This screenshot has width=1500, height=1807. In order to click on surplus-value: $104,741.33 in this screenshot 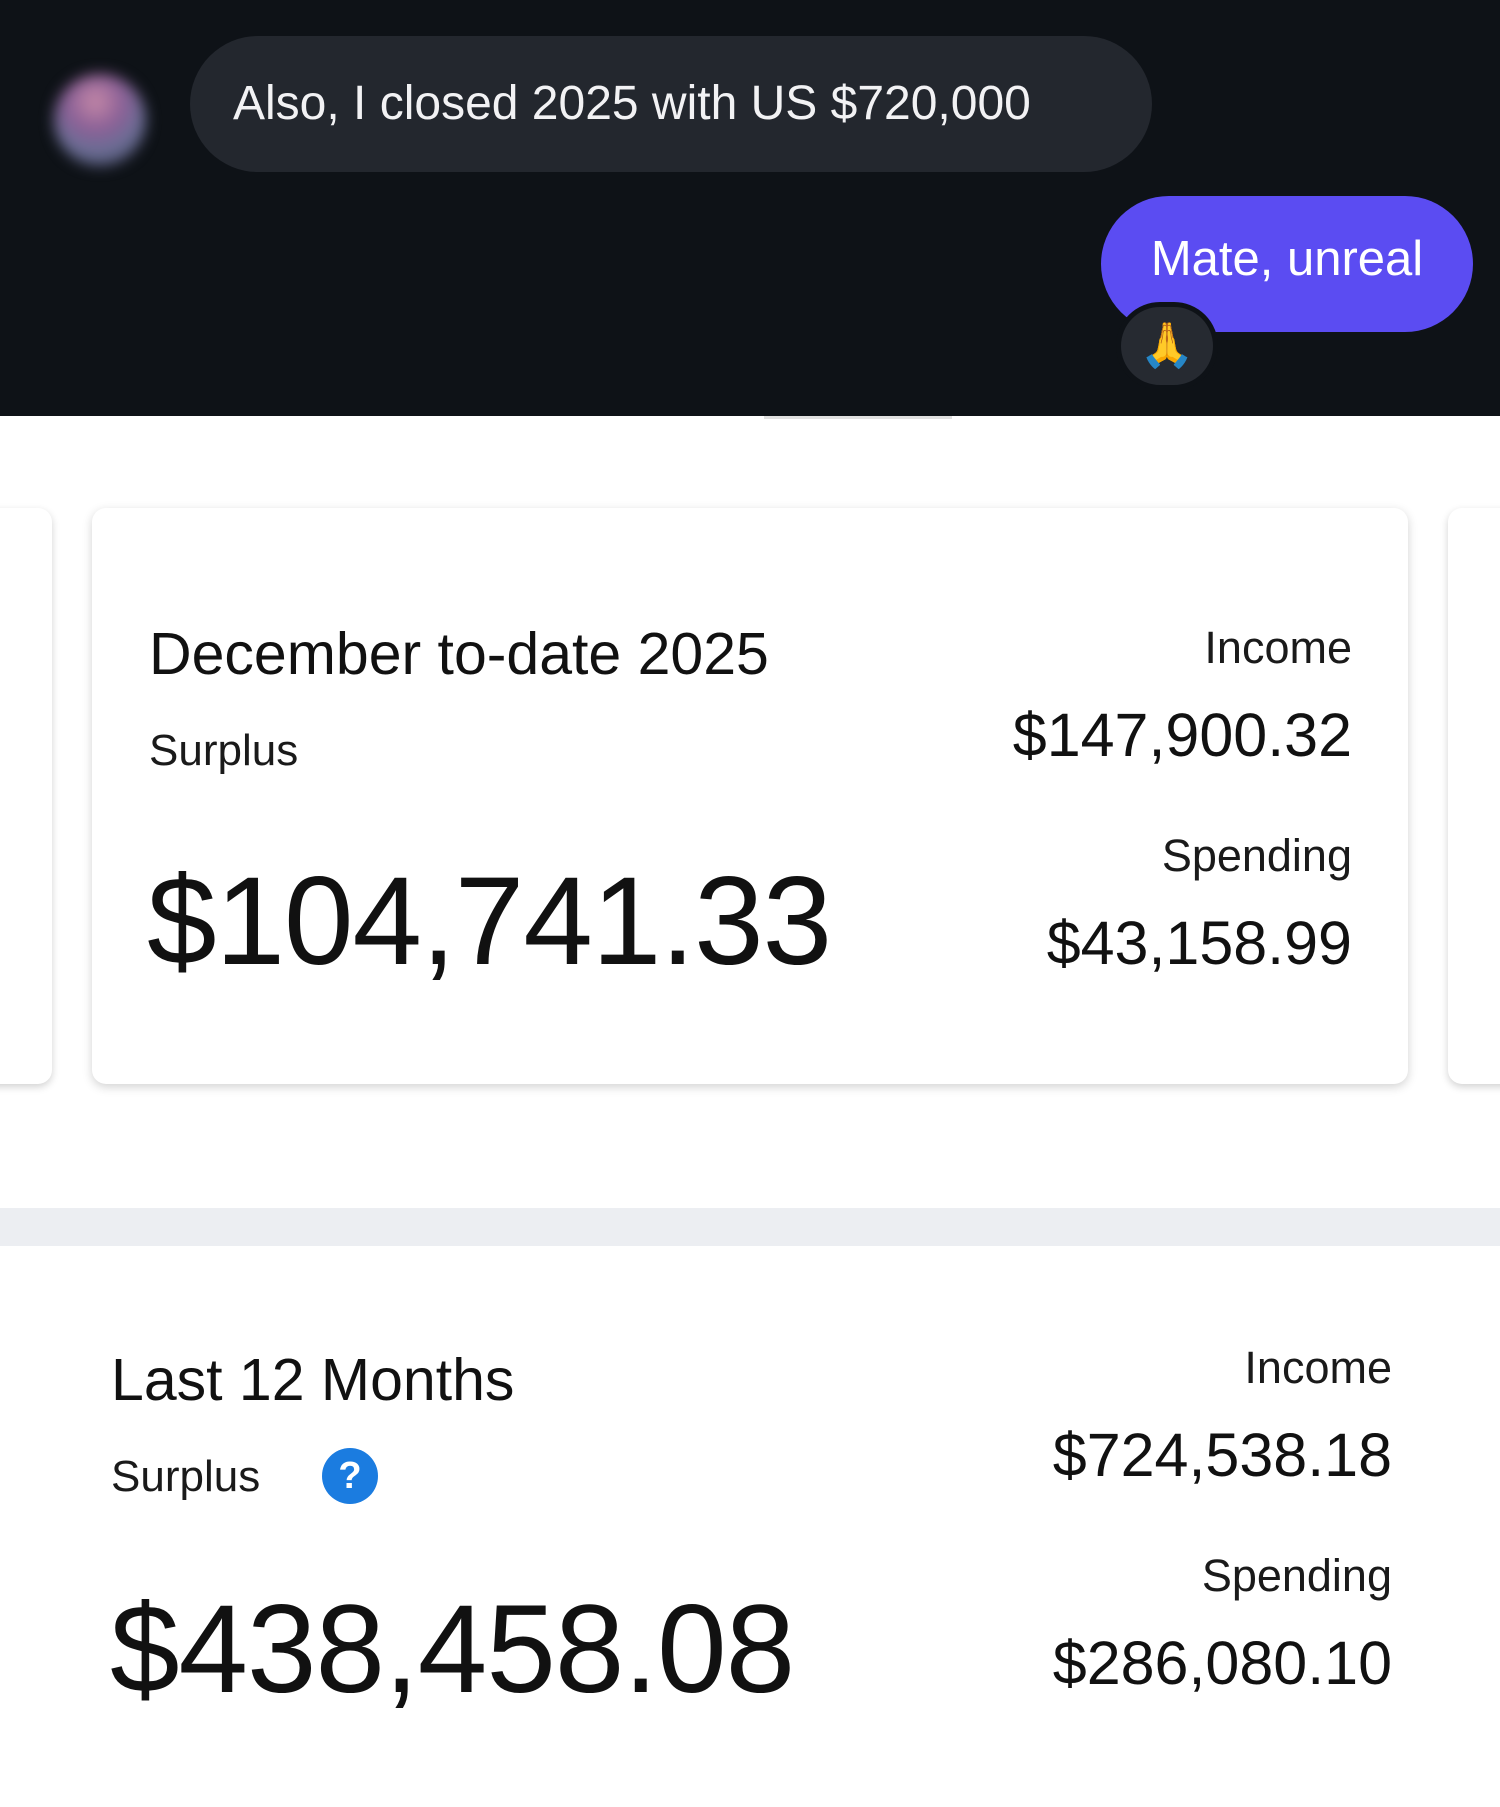, I will do `click(489, 921)`.